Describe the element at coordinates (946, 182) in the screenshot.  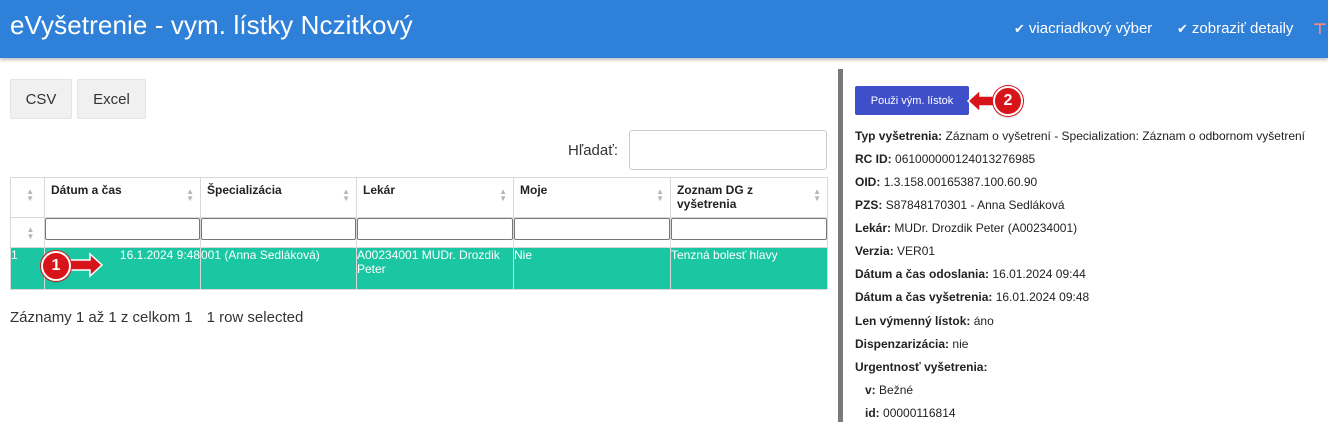
I see `detail-oid: OID: 1.3.158.00165387.100.60.90` at that location.